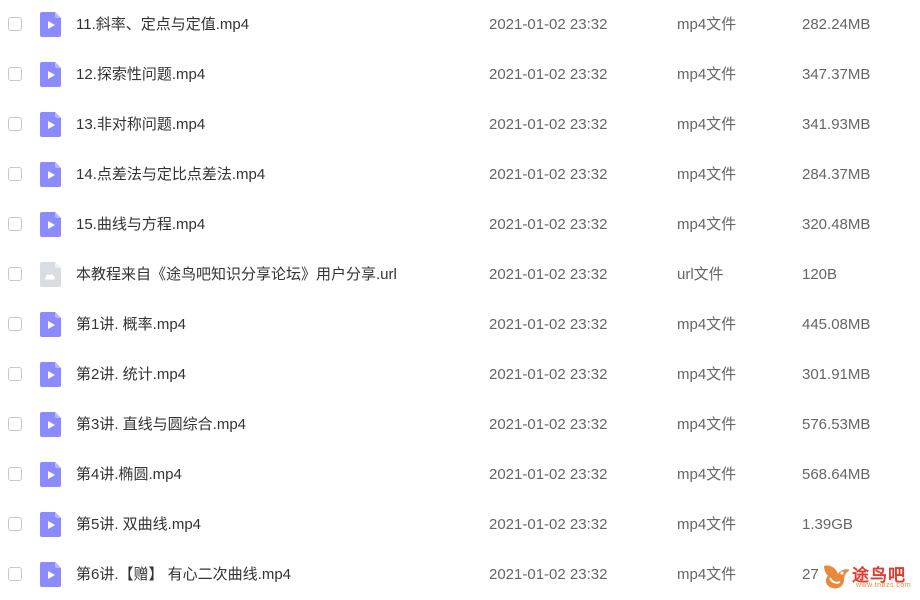 The width and height of the screenshot is (920, 600). Describe the element at coordinates (138, 525) in the screenshot. I see `file-name: 第5讲. 双曲线.mp4` at that location.